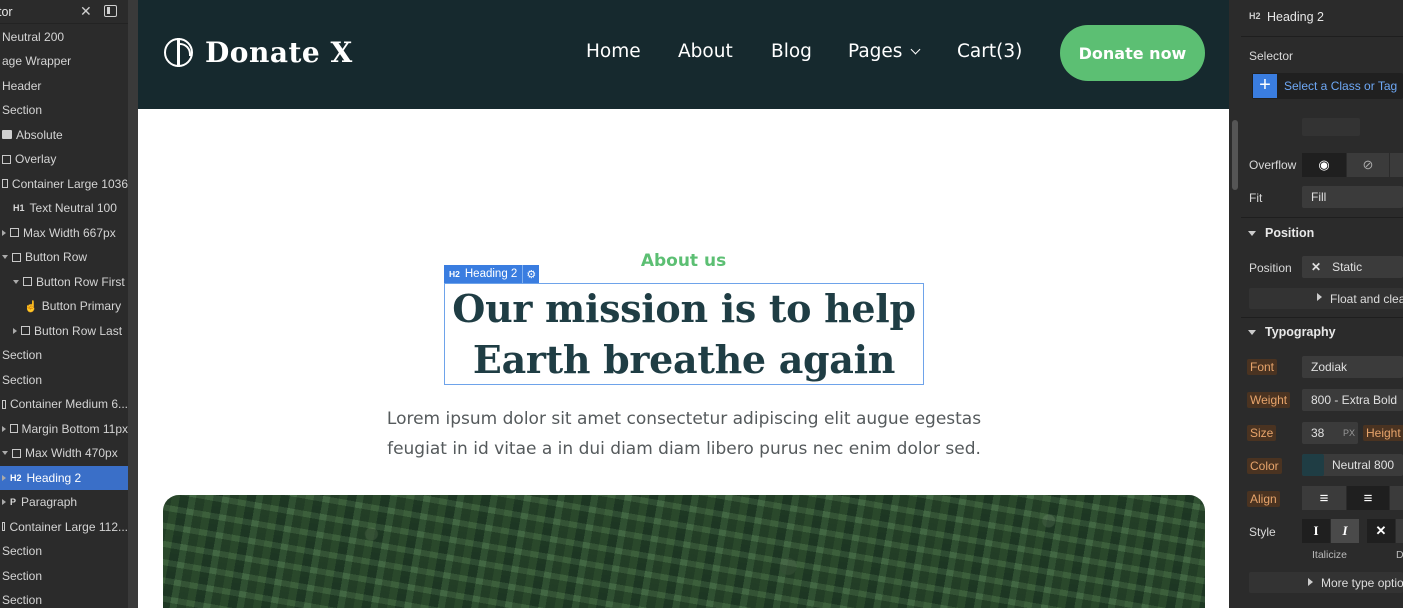 The image size is (1403, 608). I want to click on color-picker: Neutral 800, so click(1352, 465).